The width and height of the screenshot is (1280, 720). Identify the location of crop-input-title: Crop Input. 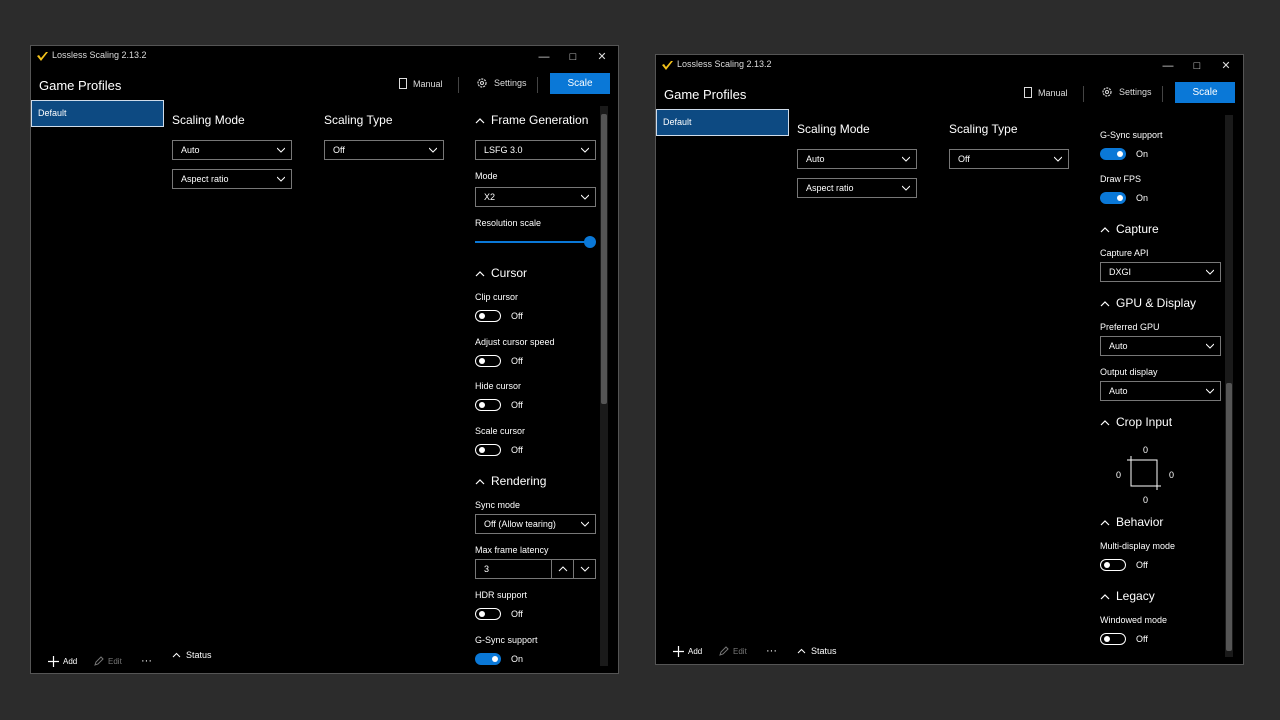
(1144, 422).